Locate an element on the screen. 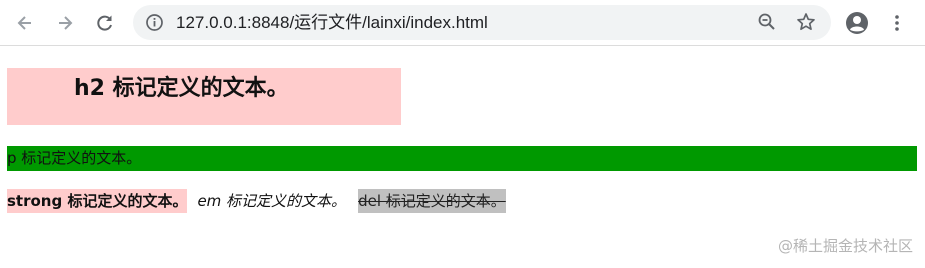  del-text: del 标记定义的文本。 is located at coordinates (432, 201).